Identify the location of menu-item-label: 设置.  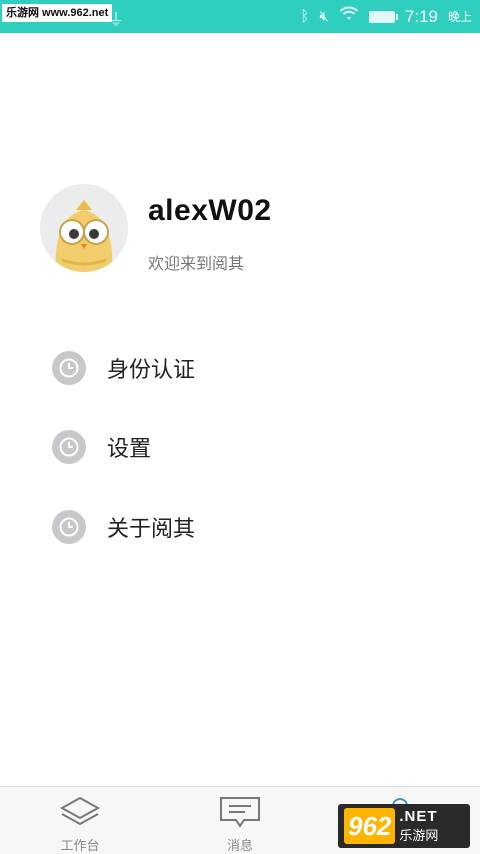
(129, 448).